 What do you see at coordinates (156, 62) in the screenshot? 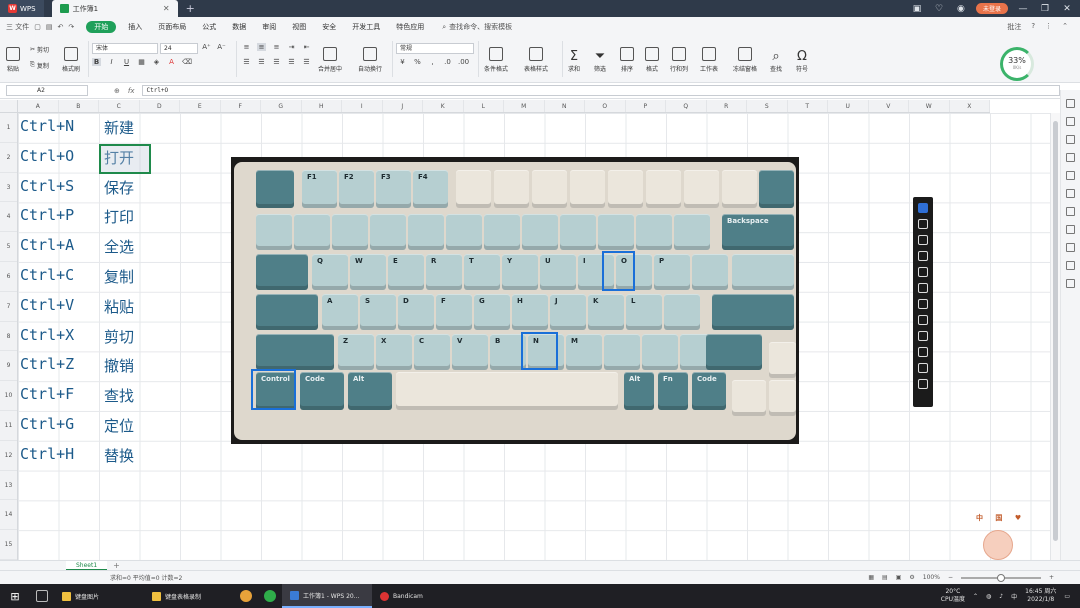
I see `fill-color-icon: ◈` at bounding box center [156, 62].